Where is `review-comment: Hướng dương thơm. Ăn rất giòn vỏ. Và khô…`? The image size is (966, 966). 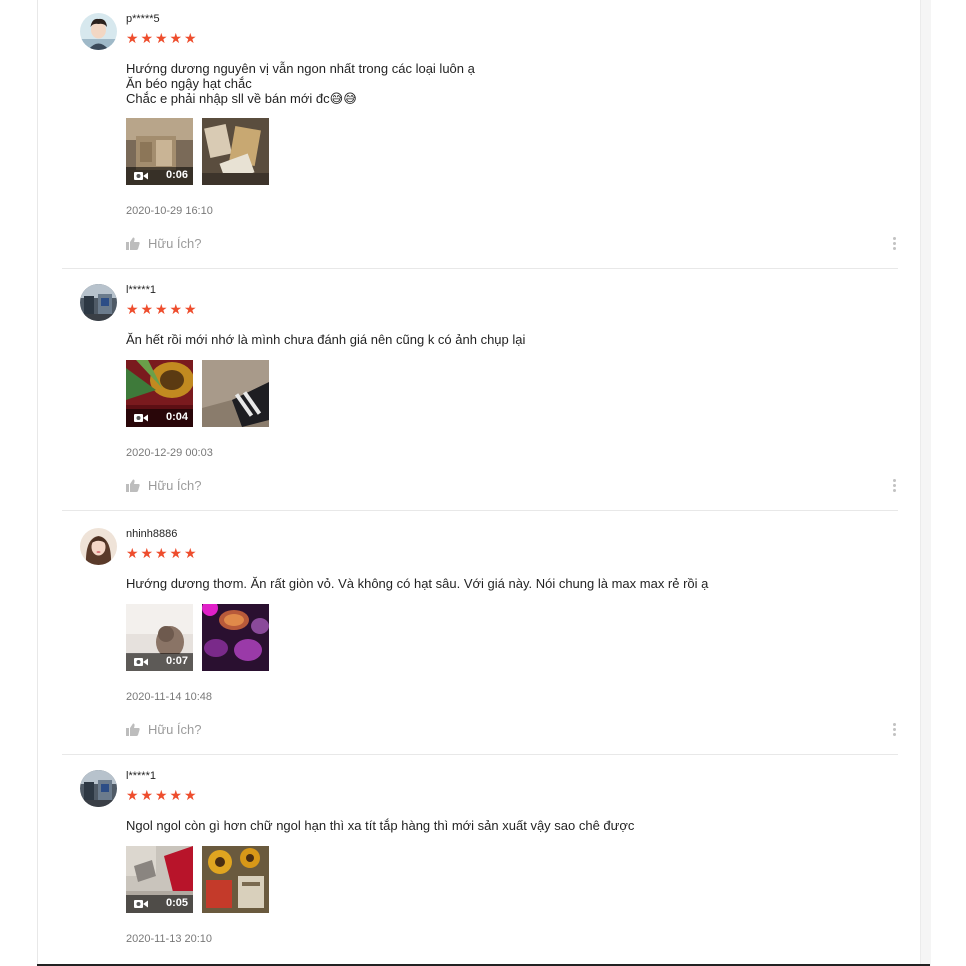
review-comment: Hướng dương thơm. Ăn rất giòn vỏ. Và khô… is located at coordinates (417, 583).